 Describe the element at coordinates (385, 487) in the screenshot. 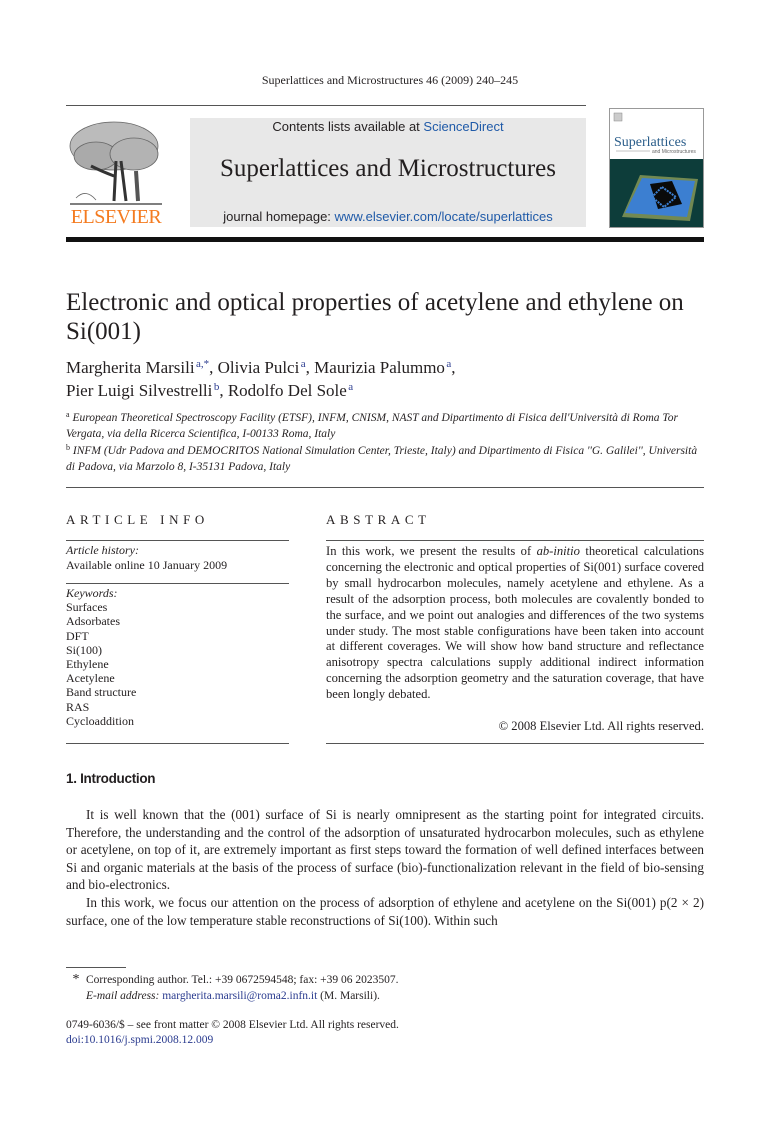

I see `section-divider` at that location.